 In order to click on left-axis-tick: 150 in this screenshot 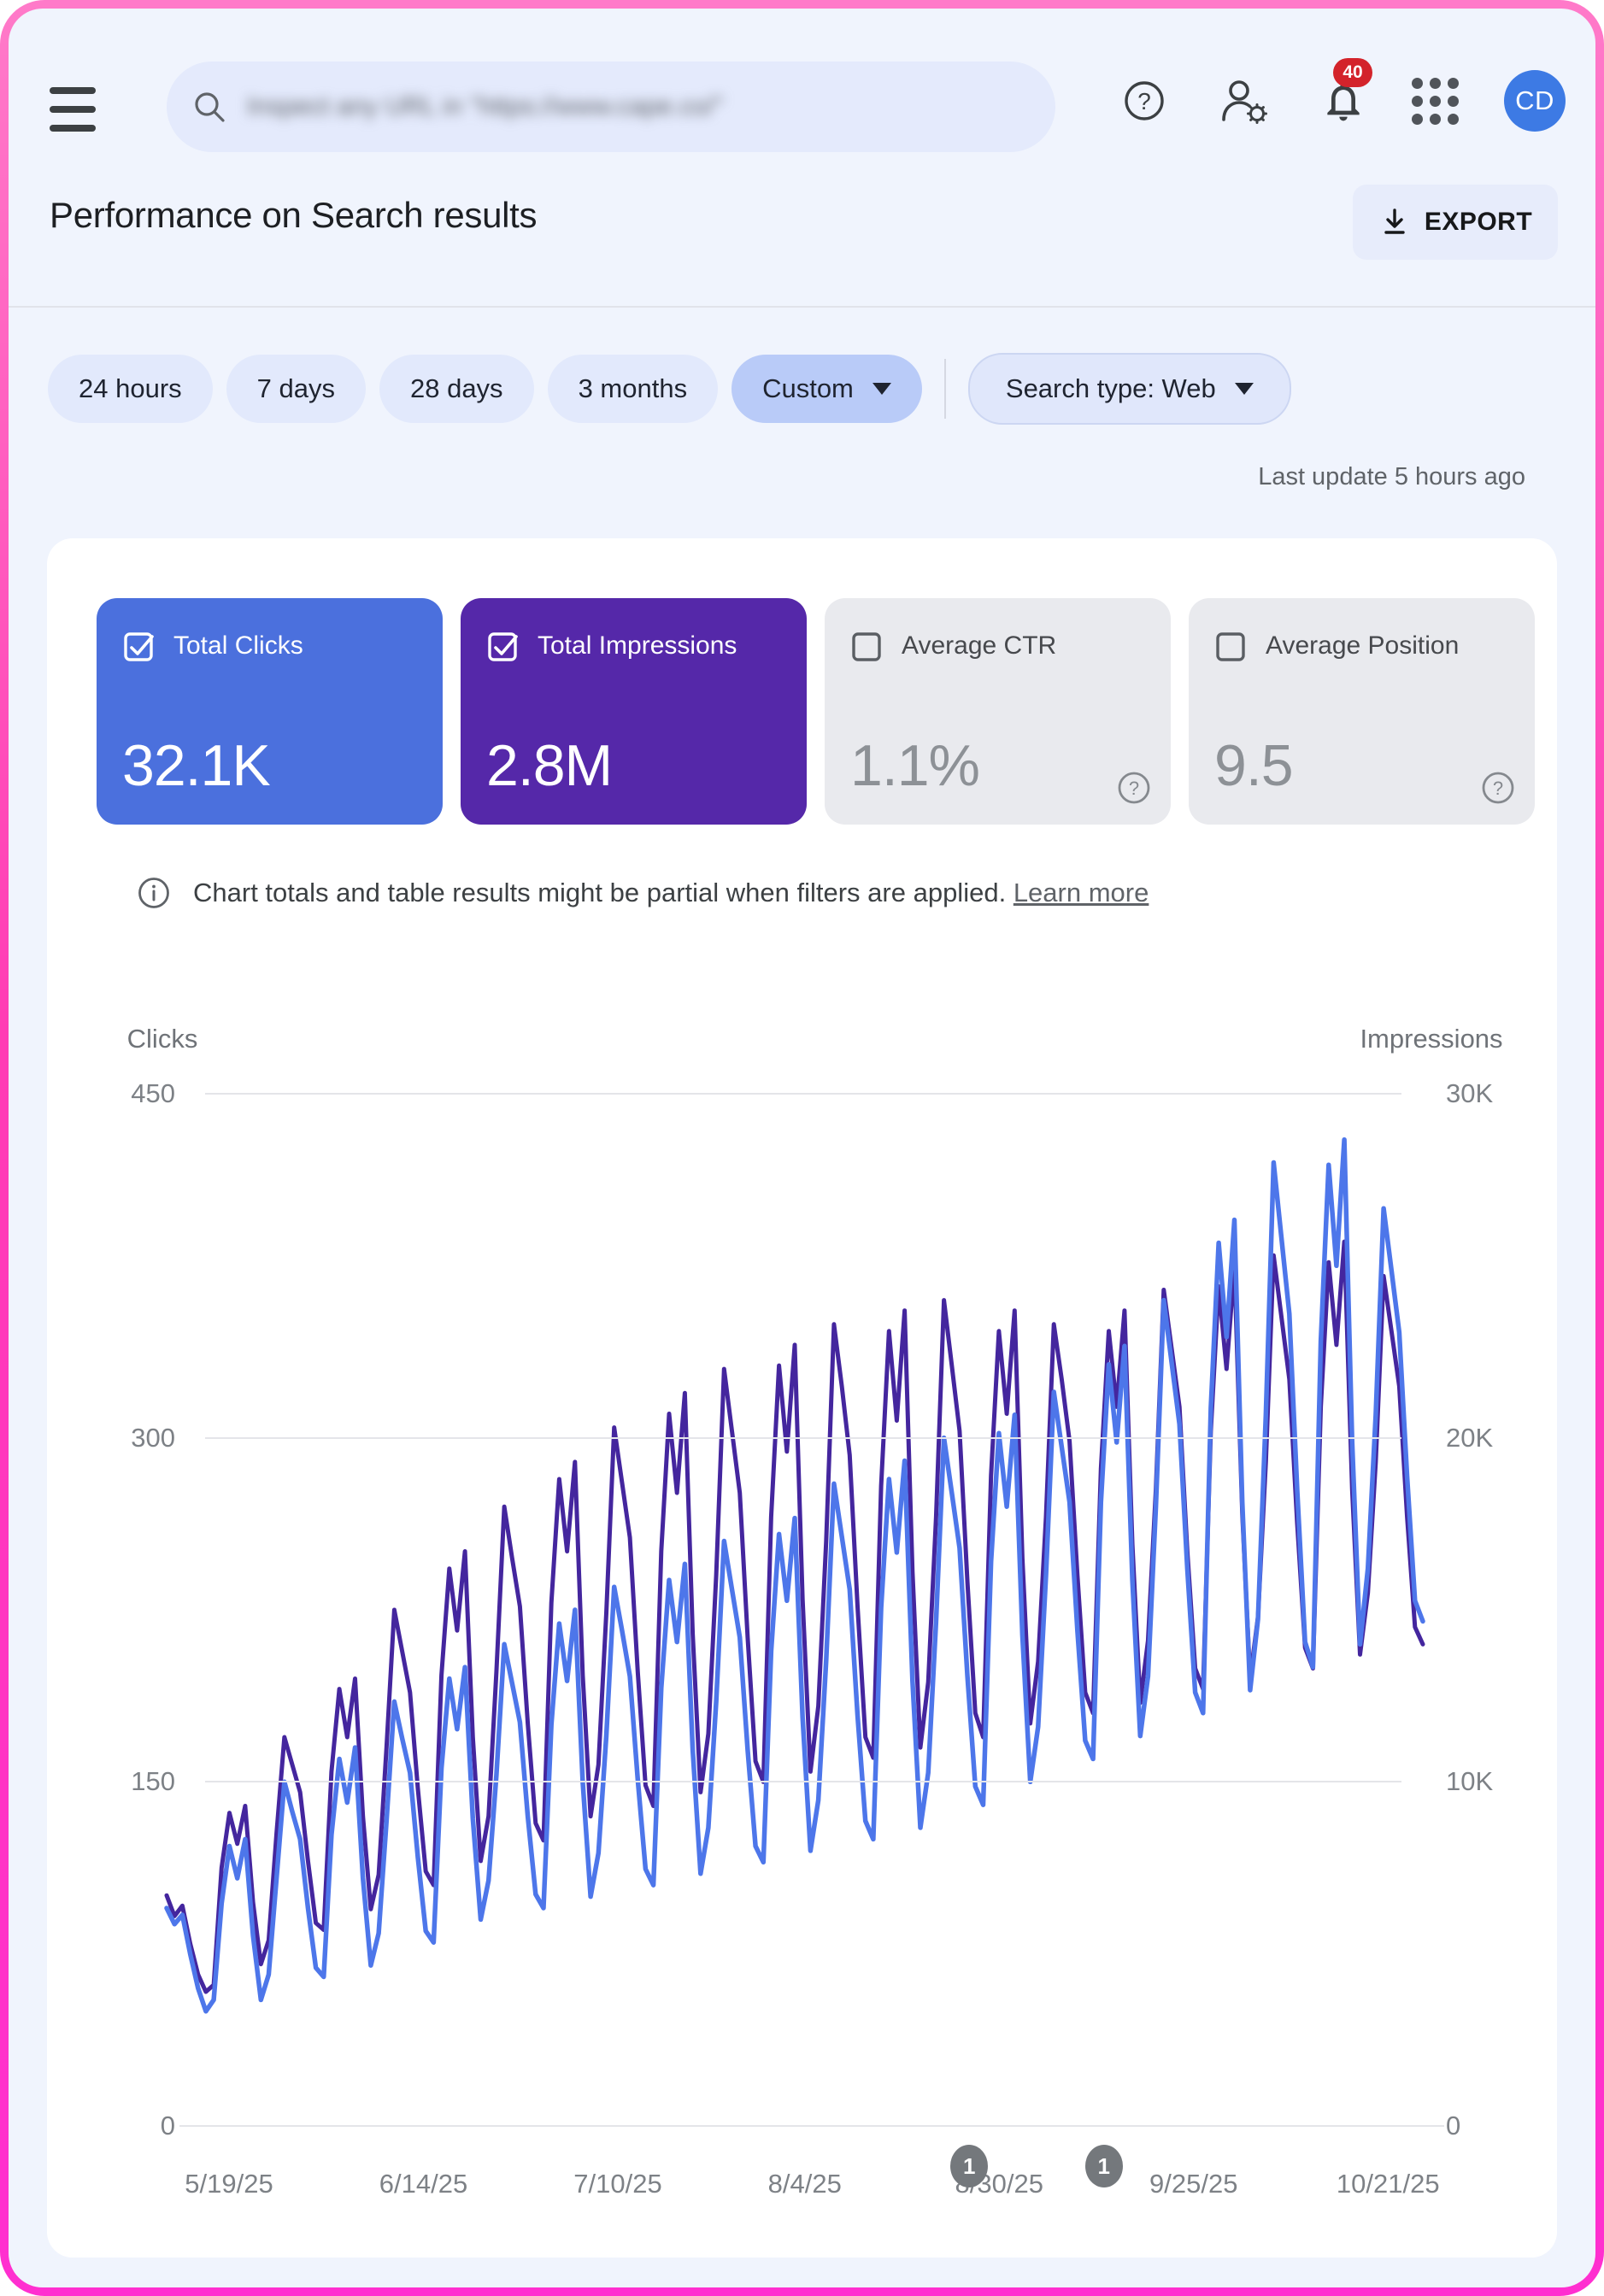, I will do `click(153, 1782)`.